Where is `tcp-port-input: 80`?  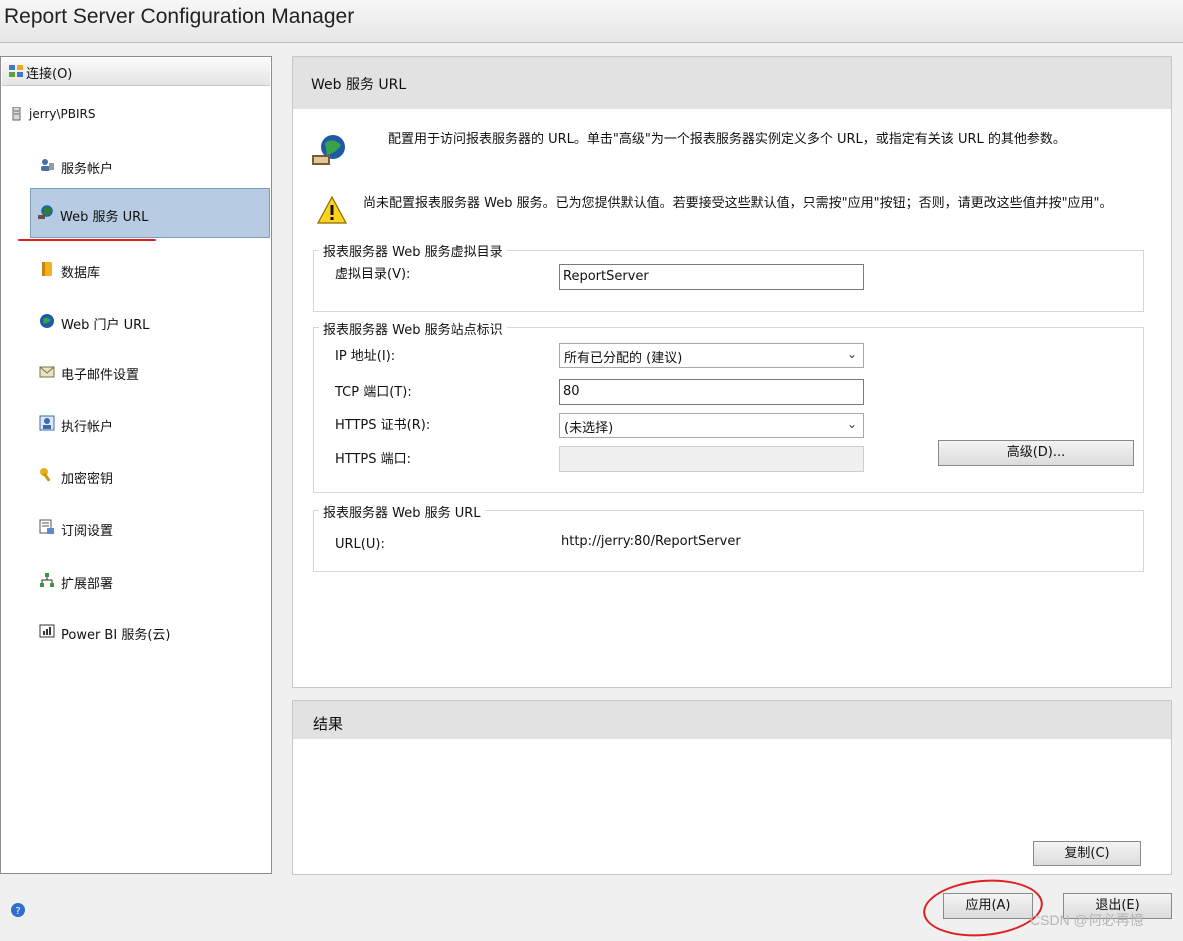 tcp-port-input: 80 is located at coordinates (711, 392).